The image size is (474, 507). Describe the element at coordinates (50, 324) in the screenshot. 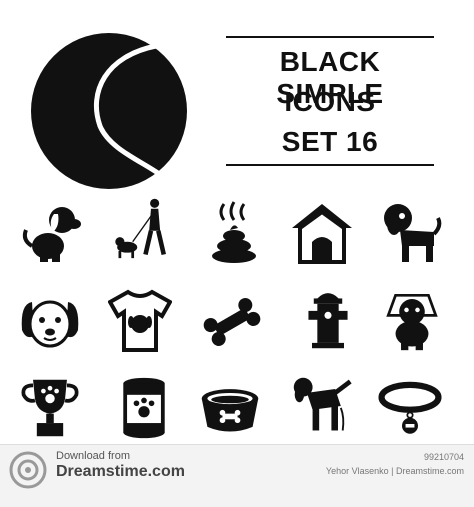

I see `dog-face-icon` at that location.